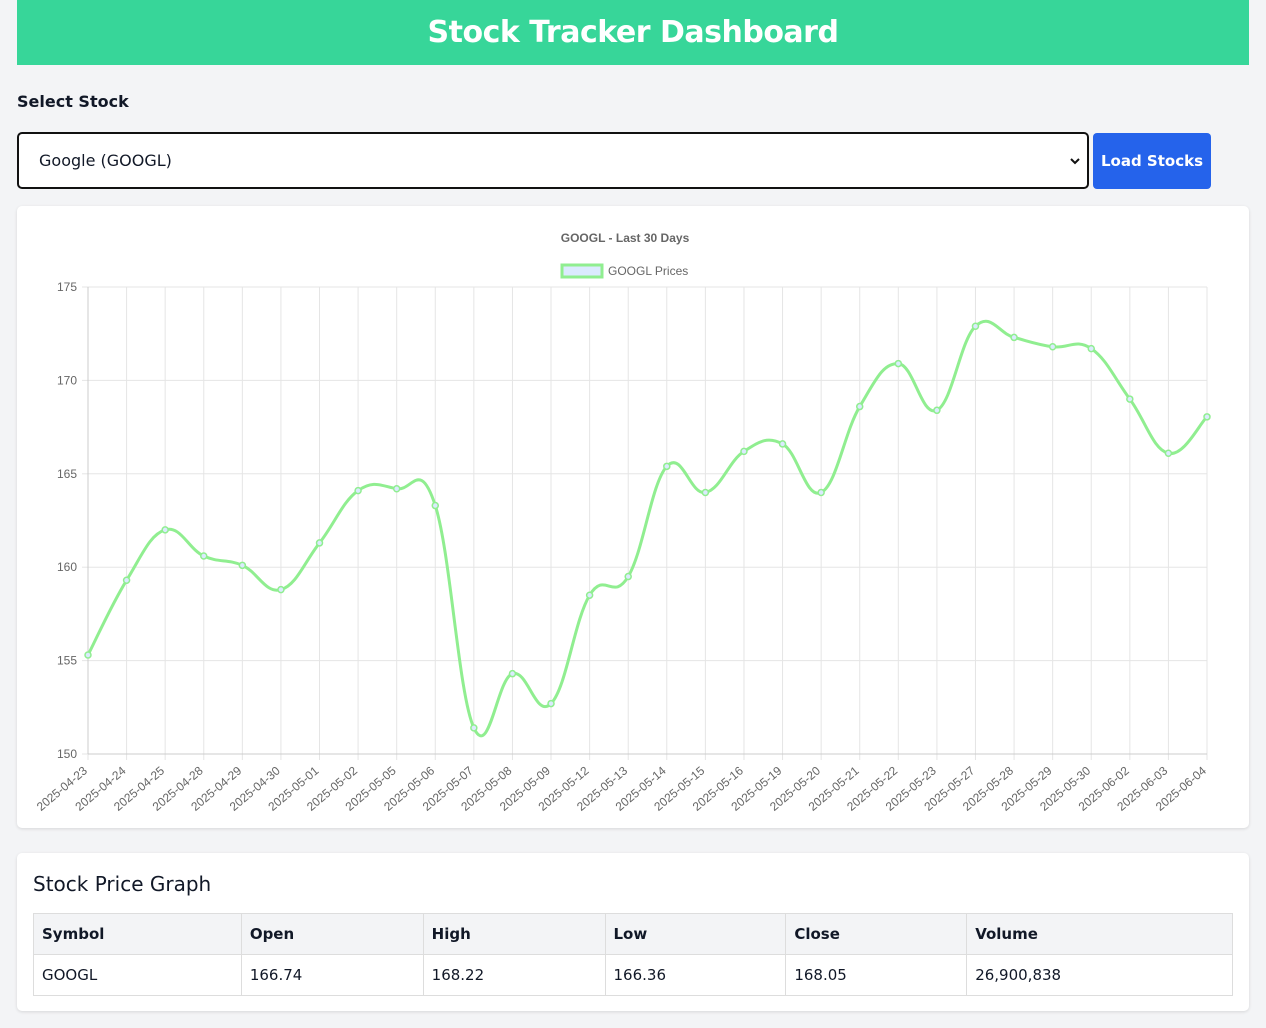 The width and height of the screenshot is (1266, 1028). I want to click on table-header-row: Symbol Open High Low Close Volume, so click(633, 934).